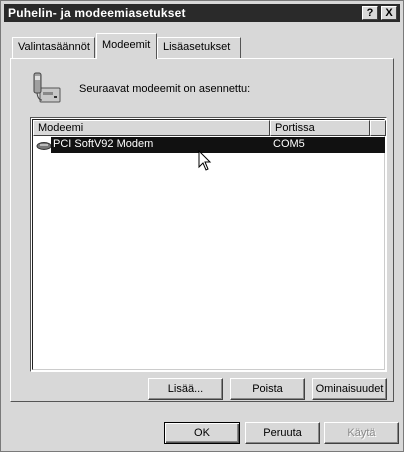  I want to click on button-label: Käytä, so click(361, 433).